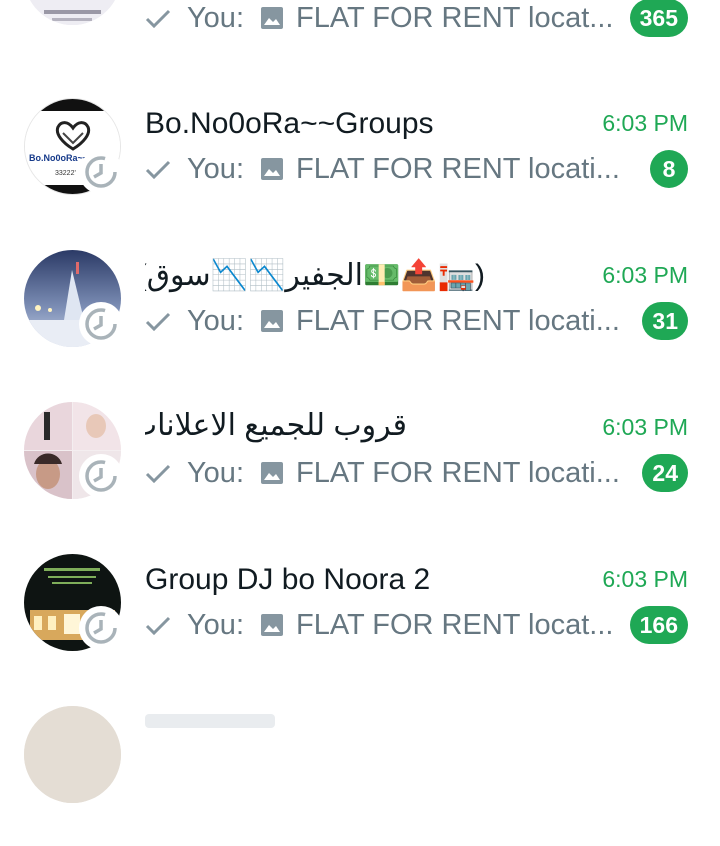 Image resolution: width=720 pixels, height=846 pixels. What do you see at coordinates (665, 321) in the screenshot?
I see `unread-badge: 31` at bounding box center [665, 321].